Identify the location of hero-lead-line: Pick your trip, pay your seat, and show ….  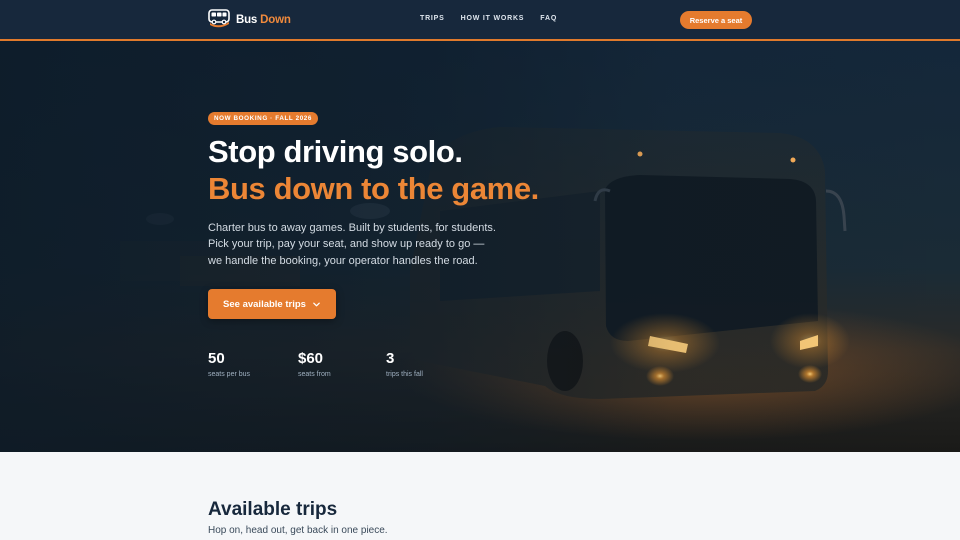
(346, 244).